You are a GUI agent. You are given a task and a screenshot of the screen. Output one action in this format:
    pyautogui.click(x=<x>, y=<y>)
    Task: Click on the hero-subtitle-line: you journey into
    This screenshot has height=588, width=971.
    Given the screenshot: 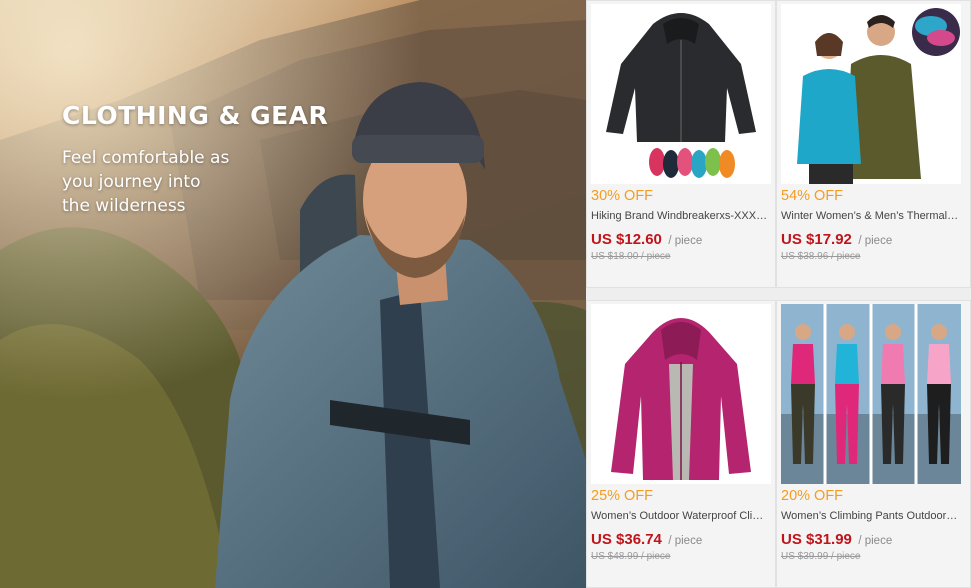 What is the action you would take?
    pyautogui.click(x=131, y=182)
    